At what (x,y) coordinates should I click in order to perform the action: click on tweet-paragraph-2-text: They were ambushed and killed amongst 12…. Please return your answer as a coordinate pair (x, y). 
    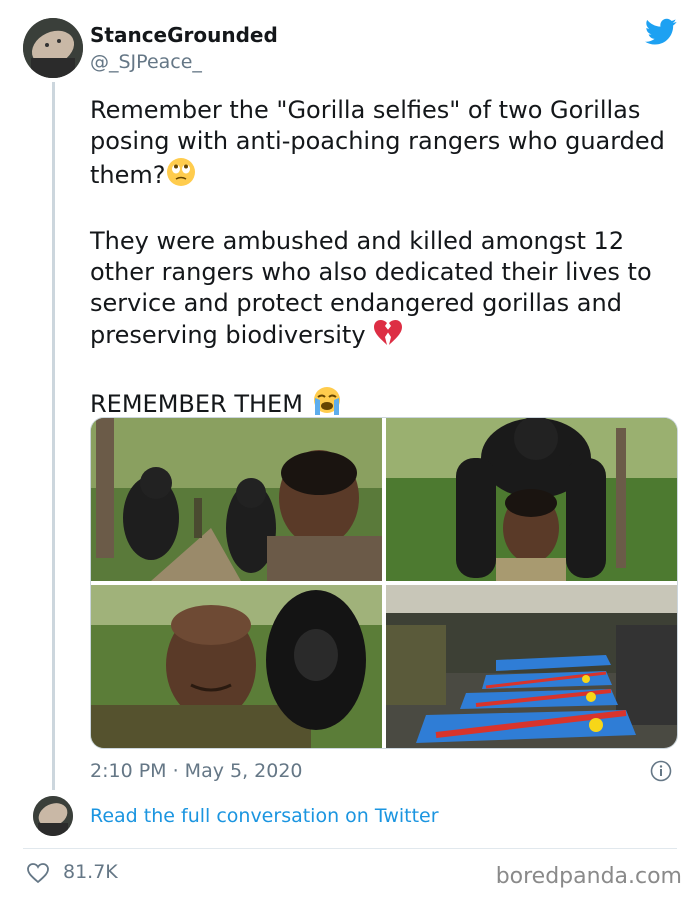
    Looking at the image, I should click on (371, 288).